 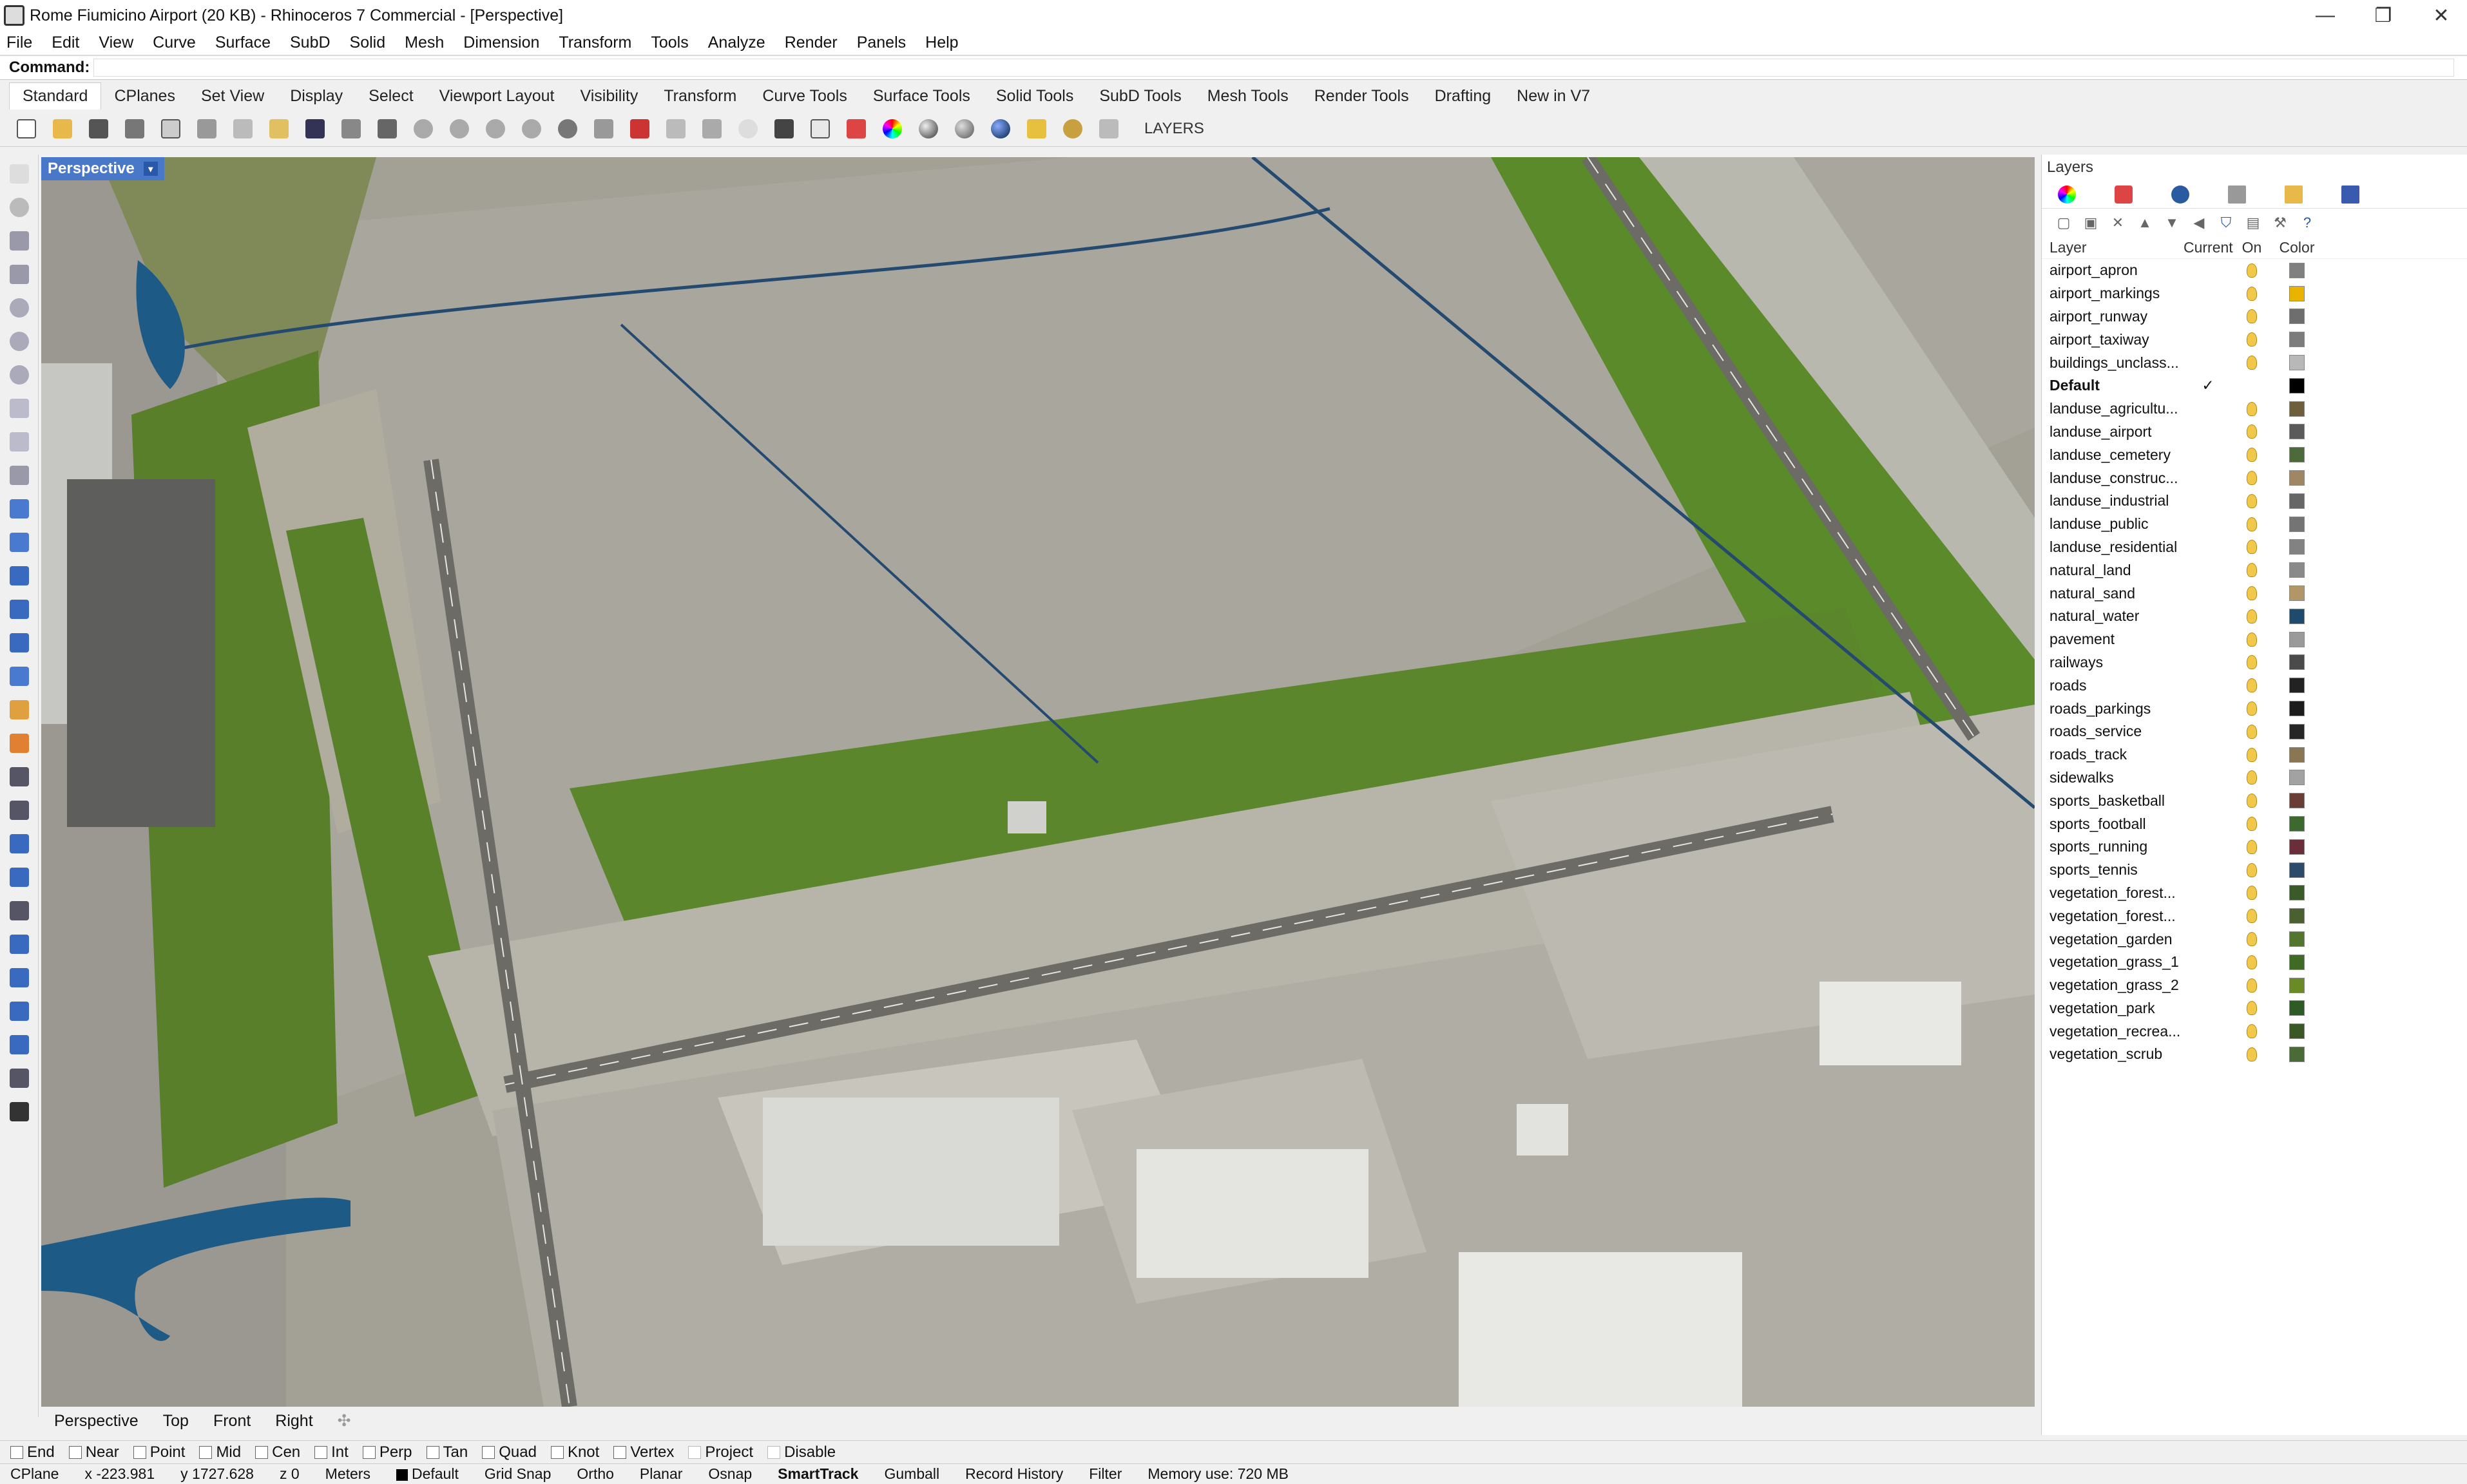 I want to click on mesh-icon, so click(x=19, y=676).